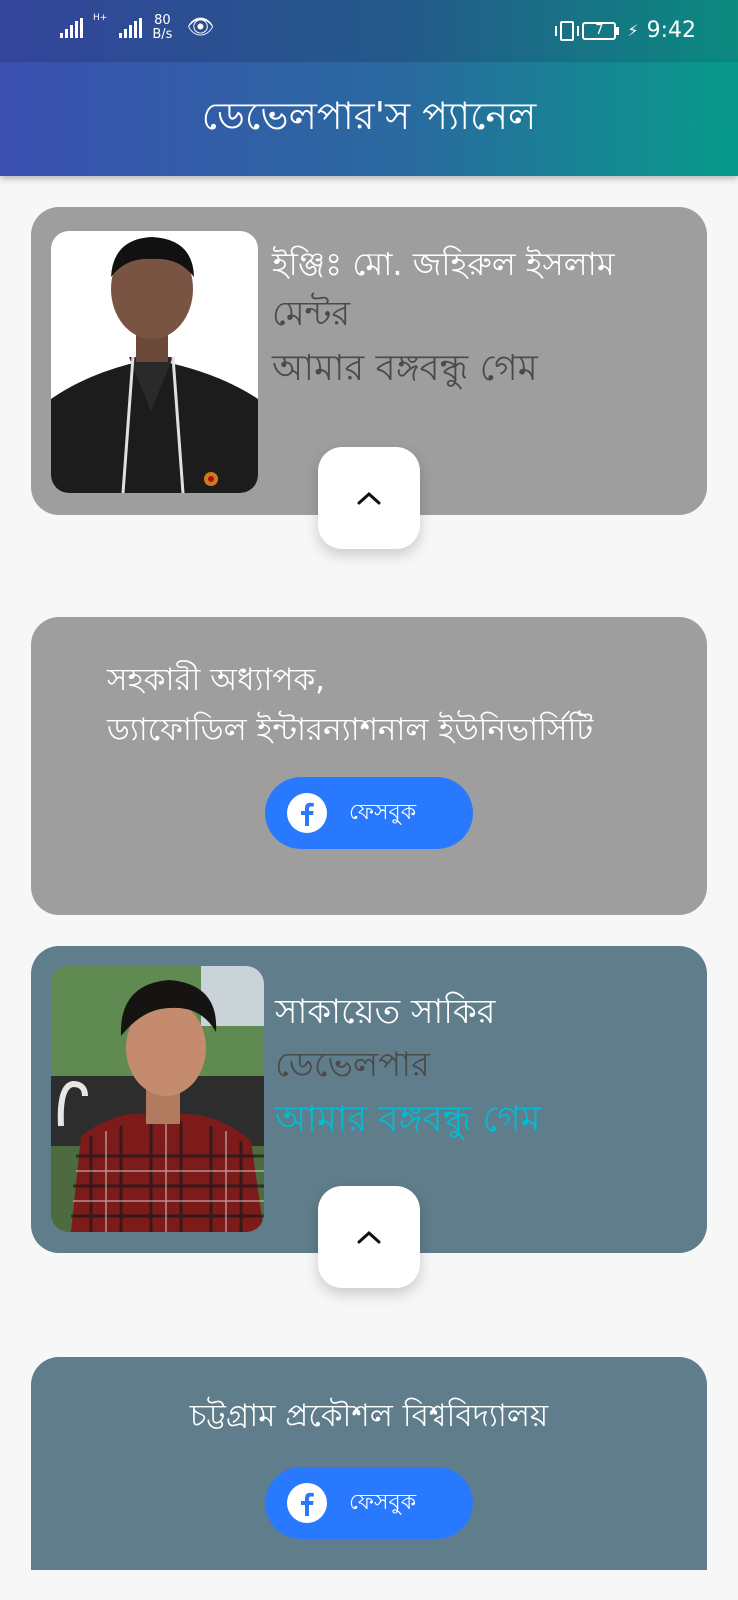 This screenshot has width=738, height=1600. I want to click on mentor-designation: সহকারী অধ্যাপক,, so click(216, 680).